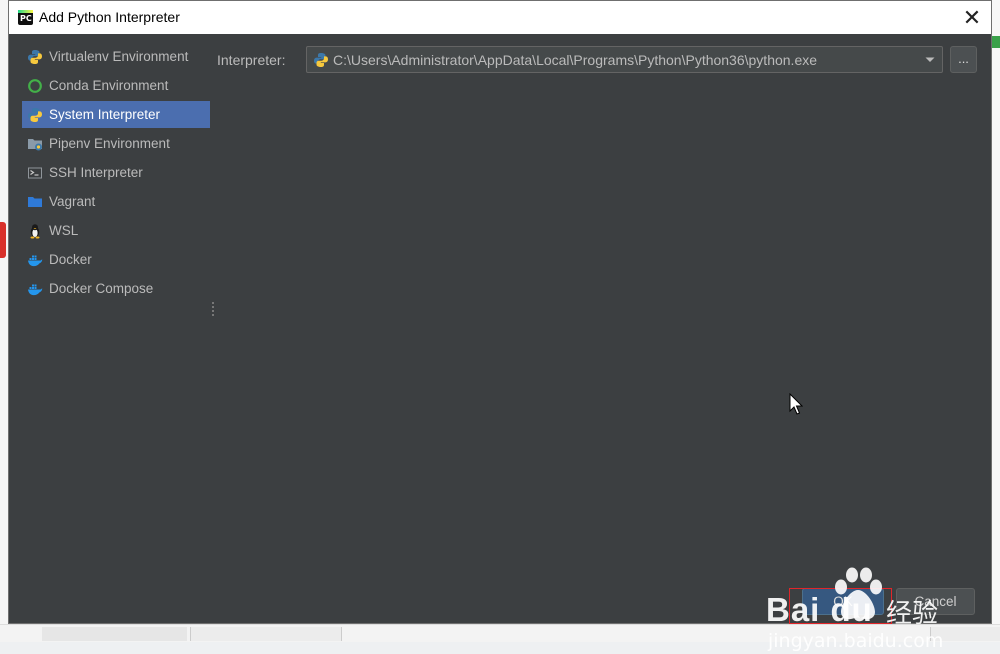 The height and width of the screenshot is (654, 1000). Describe the element at coordinates (930, 59) in the screenshot. I see `chevron-down-icon` at that location.